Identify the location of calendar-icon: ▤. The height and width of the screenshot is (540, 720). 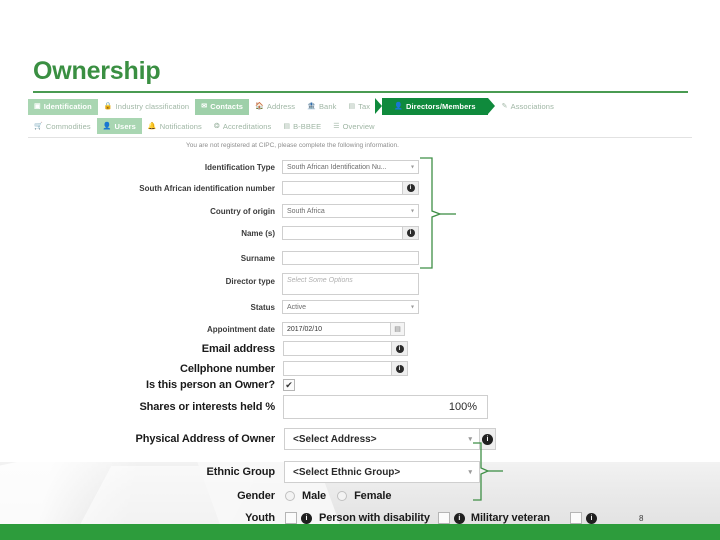
(398, 329).